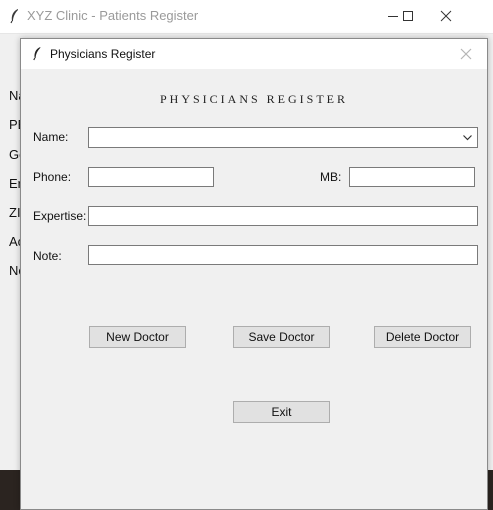 The image size is (493, 510). Describe the element at coordinates (246, 17) in the screenshot. I see `parent-titlebar: XYZ Clinic - Patients Register` at that location.